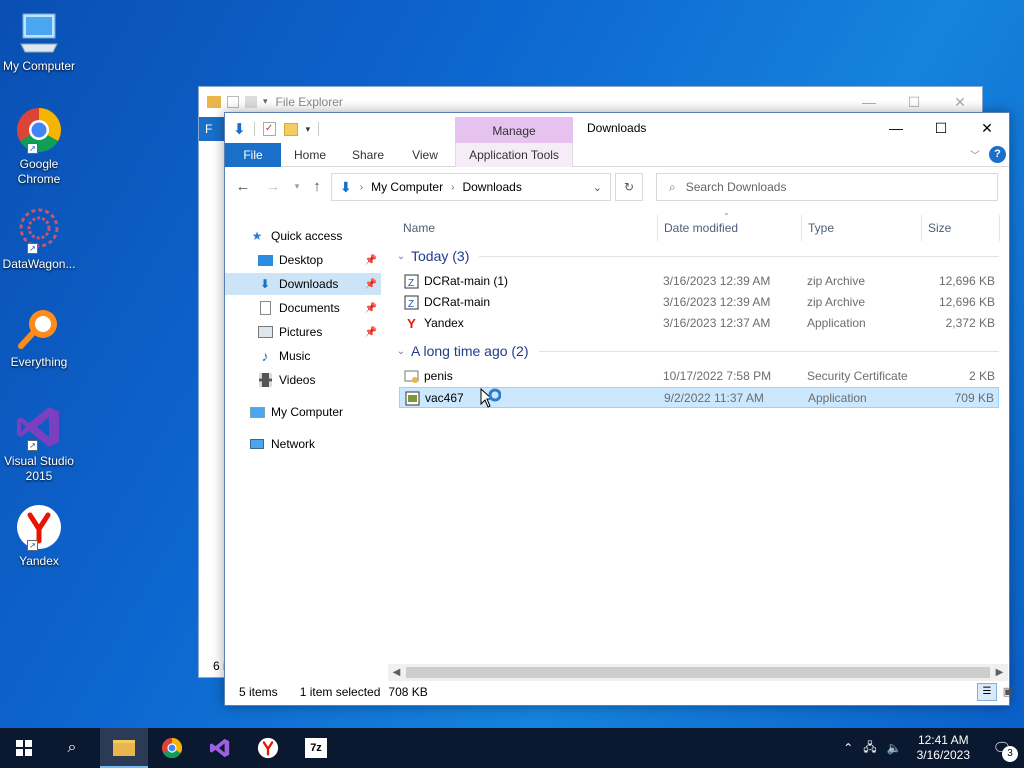 This screenshot has height=768, width=1024. Describe the element at coordinates (39, 328) in the screenshot. I see `everything-search-icon` at that location.